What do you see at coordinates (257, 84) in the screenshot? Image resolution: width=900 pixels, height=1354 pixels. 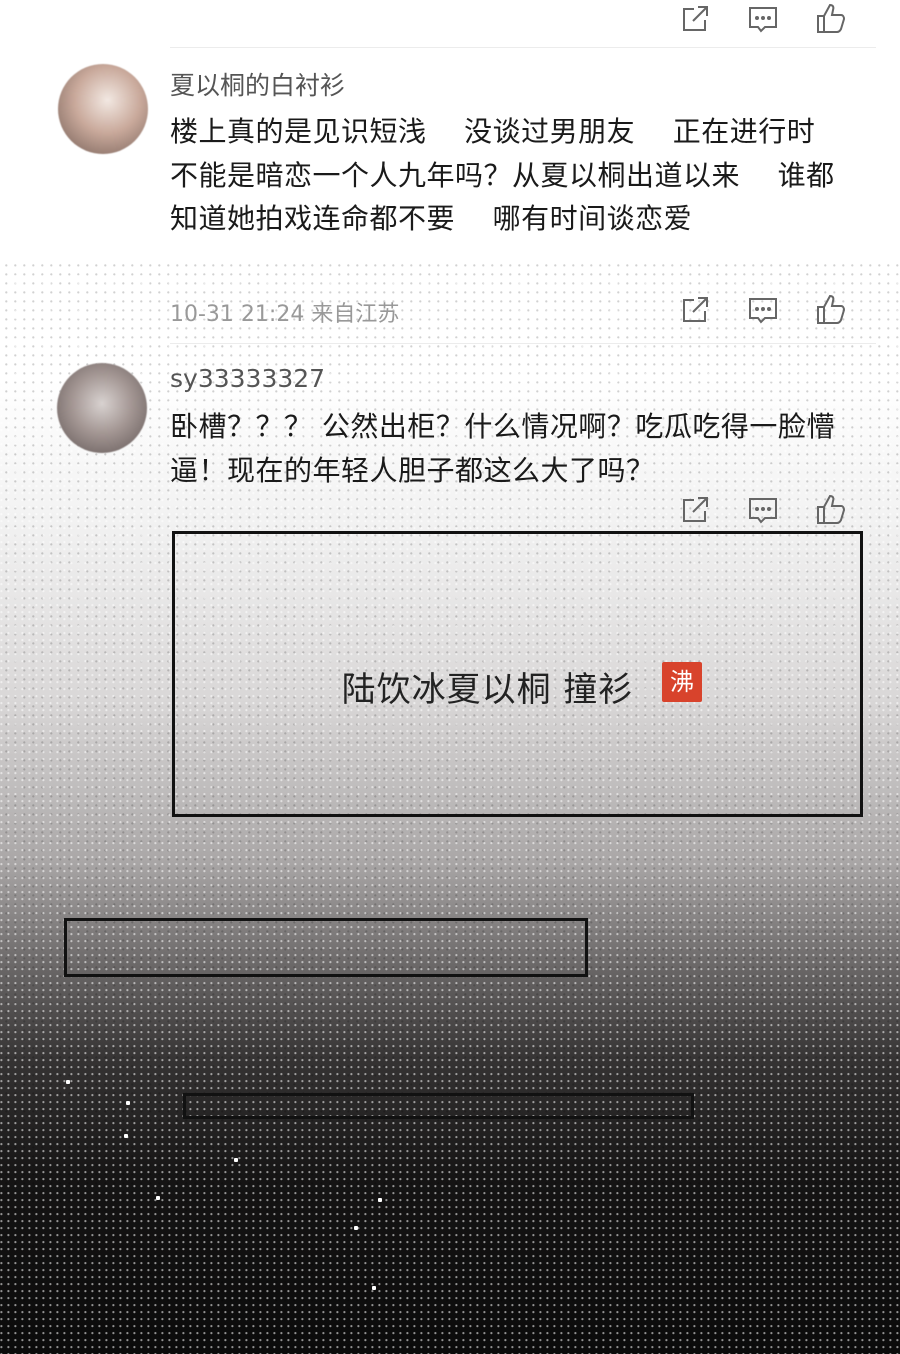 I see `comment-username: 夏以桐的白衬衫` at bounding box center [257, 84].